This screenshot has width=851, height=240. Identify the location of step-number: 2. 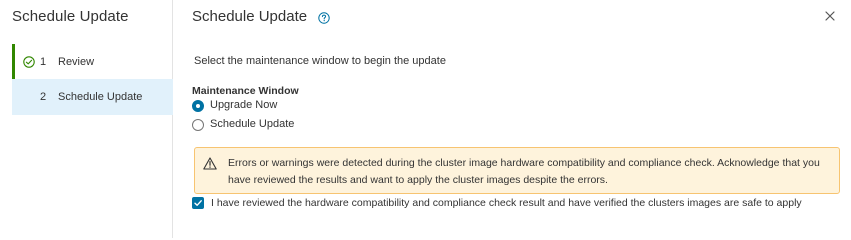
(43, 97).